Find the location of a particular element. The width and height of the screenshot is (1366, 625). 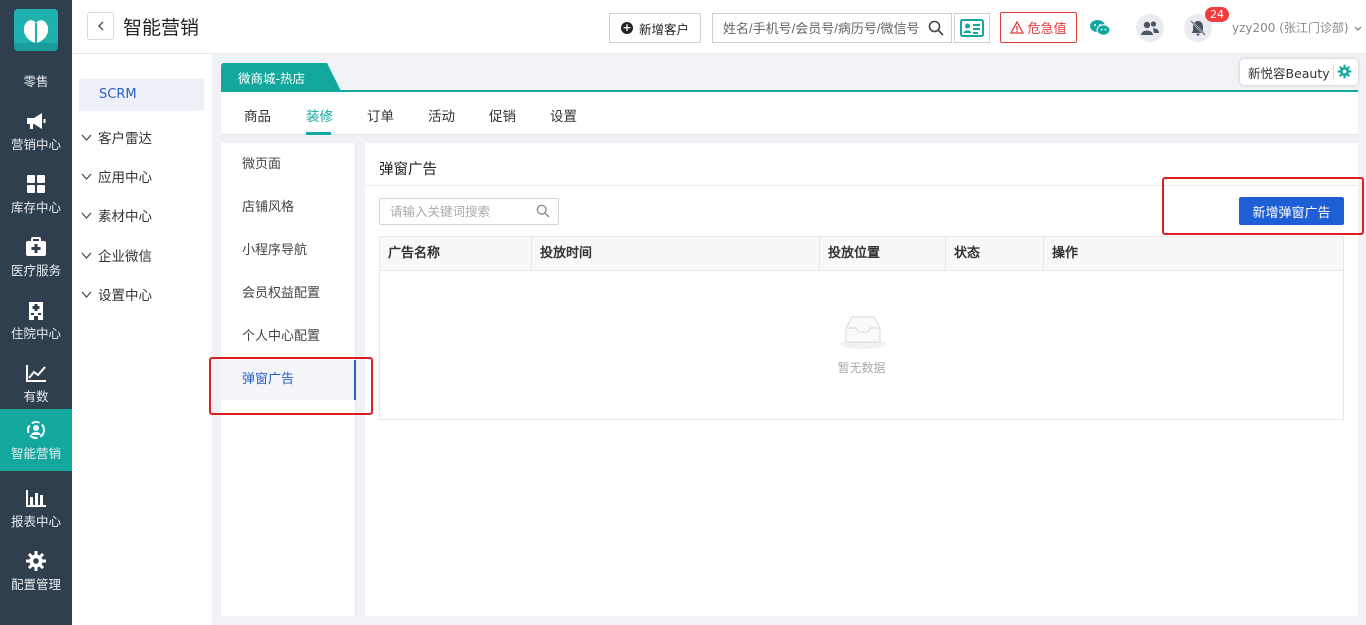

sidebar-group-label: 设置中心 is located at coordinates (125, 296).